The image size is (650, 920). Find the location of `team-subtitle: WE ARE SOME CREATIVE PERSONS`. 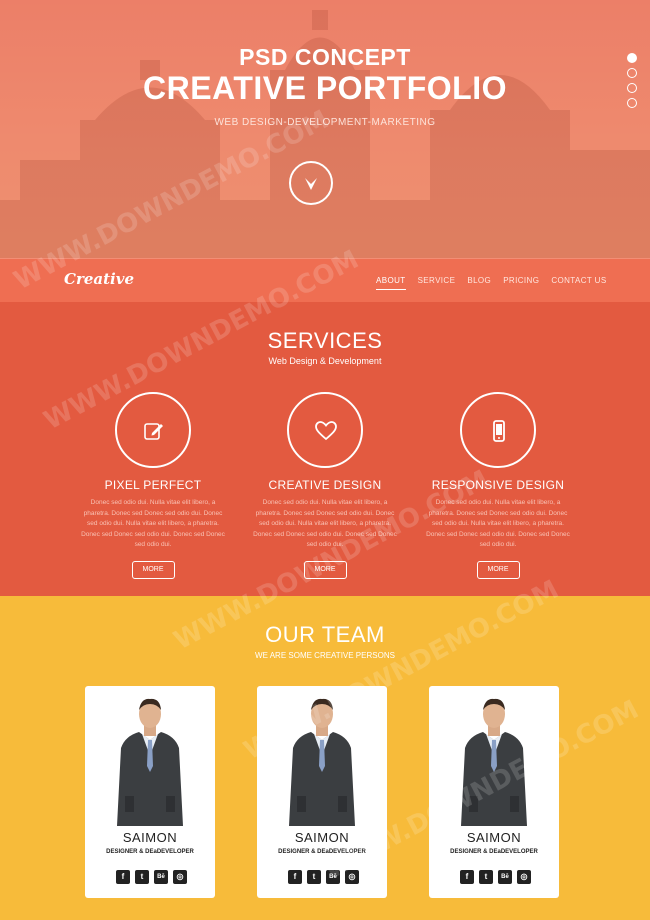

team-subtitle: WE ARE SOME CREATIVE PERSONS is located at coordinates (325, 655).